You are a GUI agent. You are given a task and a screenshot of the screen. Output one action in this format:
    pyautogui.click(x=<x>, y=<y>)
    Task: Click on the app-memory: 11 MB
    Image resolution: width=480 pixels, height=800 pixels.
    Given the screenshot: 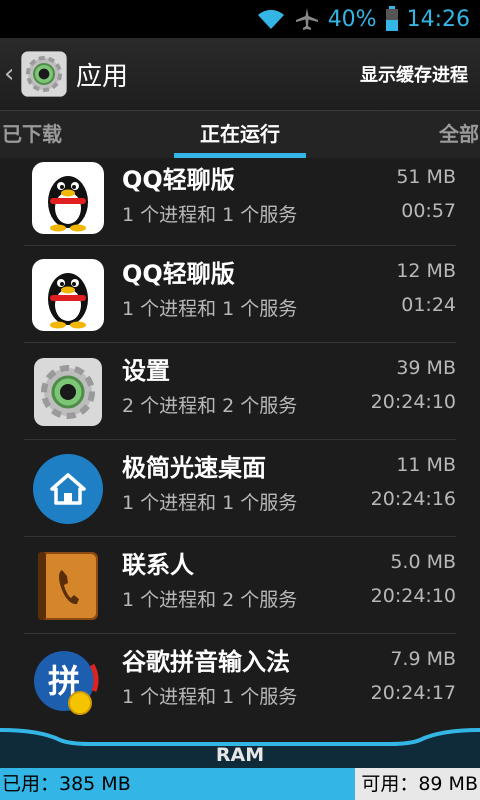 What is the action you would take?
    pyautogui.click(x=426, y=465)
    